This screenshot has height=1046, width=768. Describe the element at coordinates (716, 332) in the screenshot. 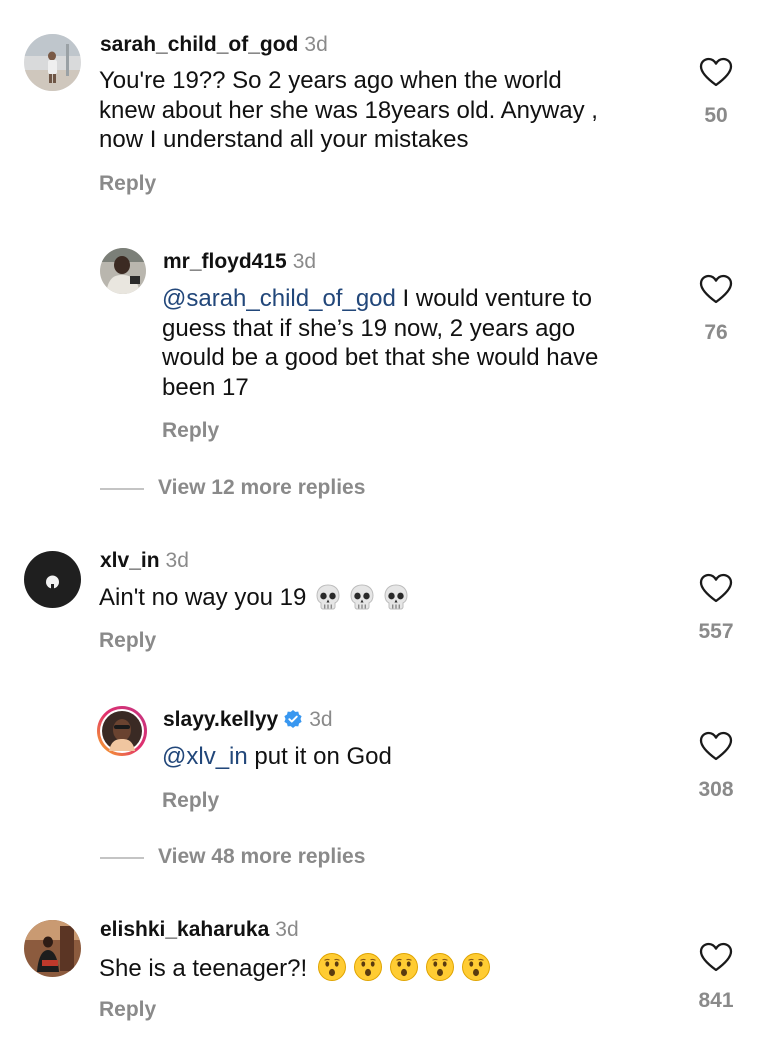

I see `like-count: 76` at that location.